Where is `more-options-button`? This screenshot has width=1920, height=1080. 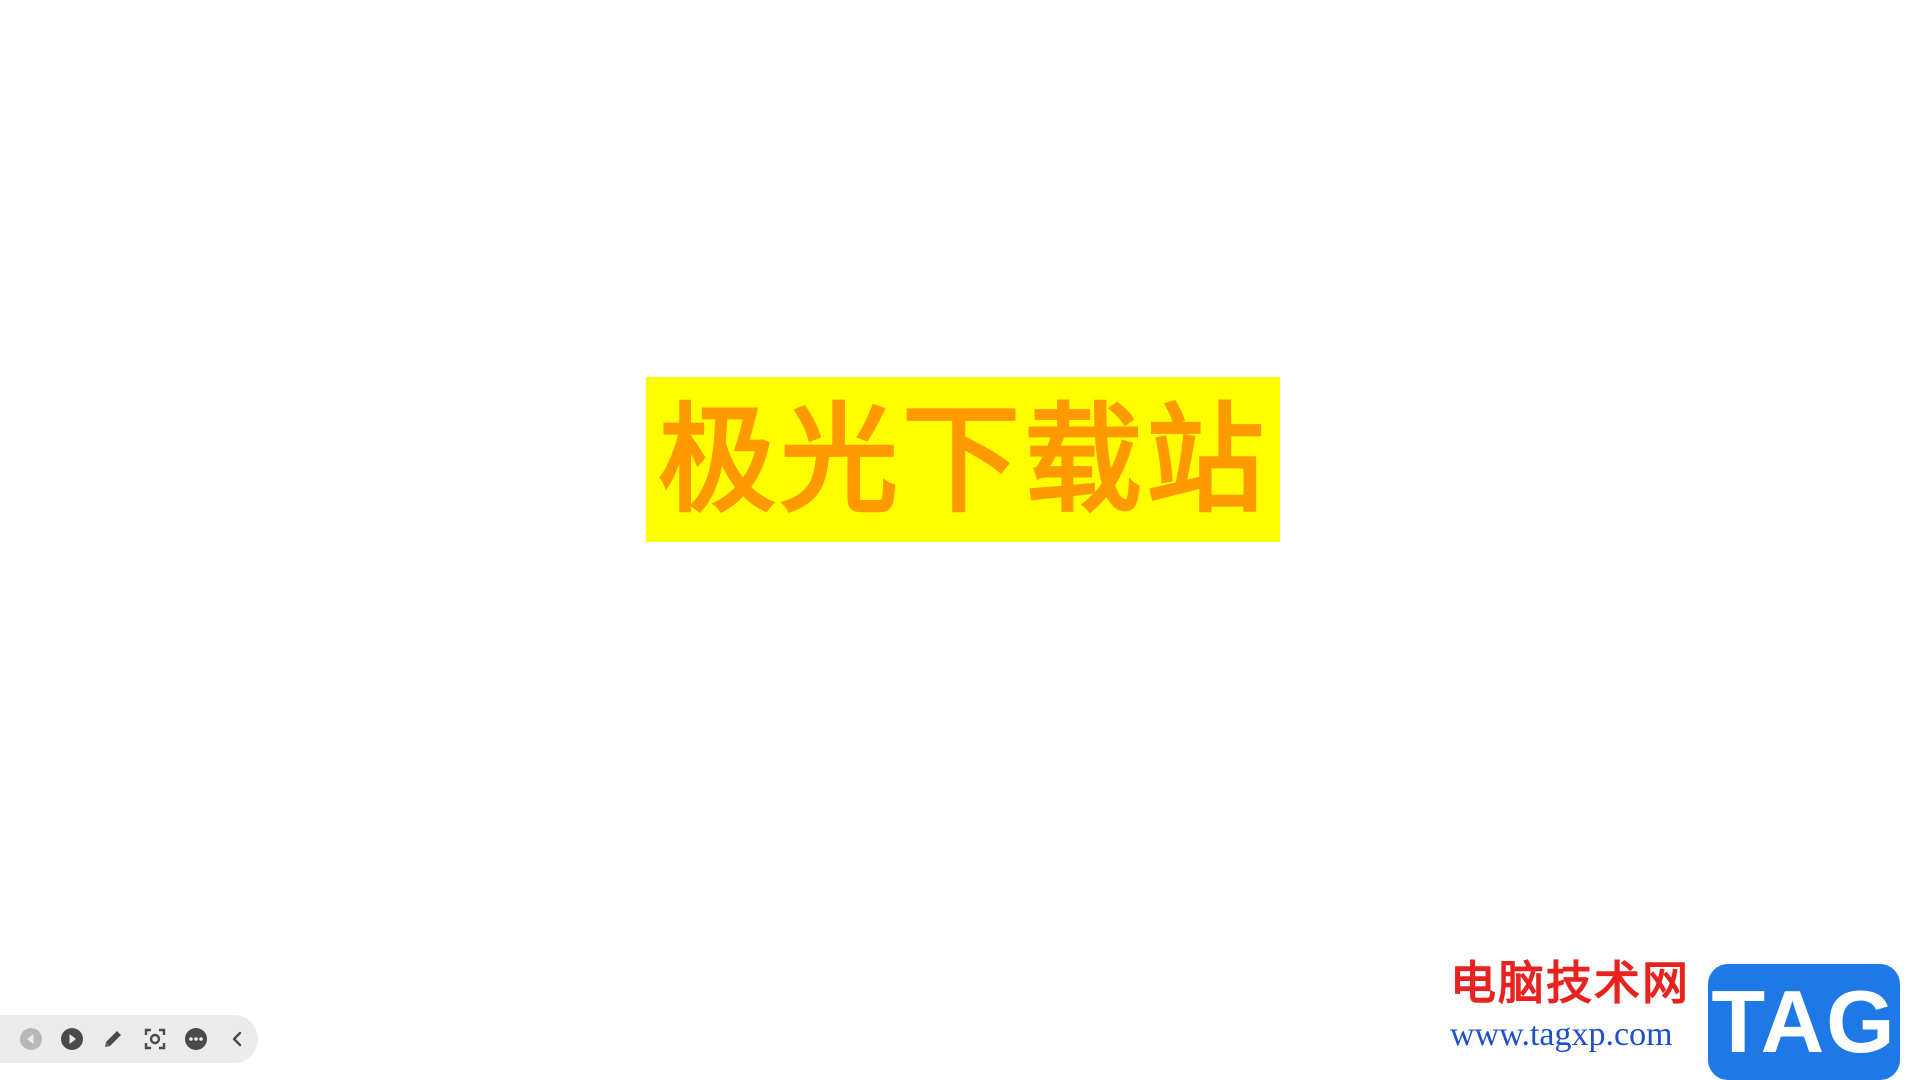 more-options-button is located at coordinates (195, 1039).